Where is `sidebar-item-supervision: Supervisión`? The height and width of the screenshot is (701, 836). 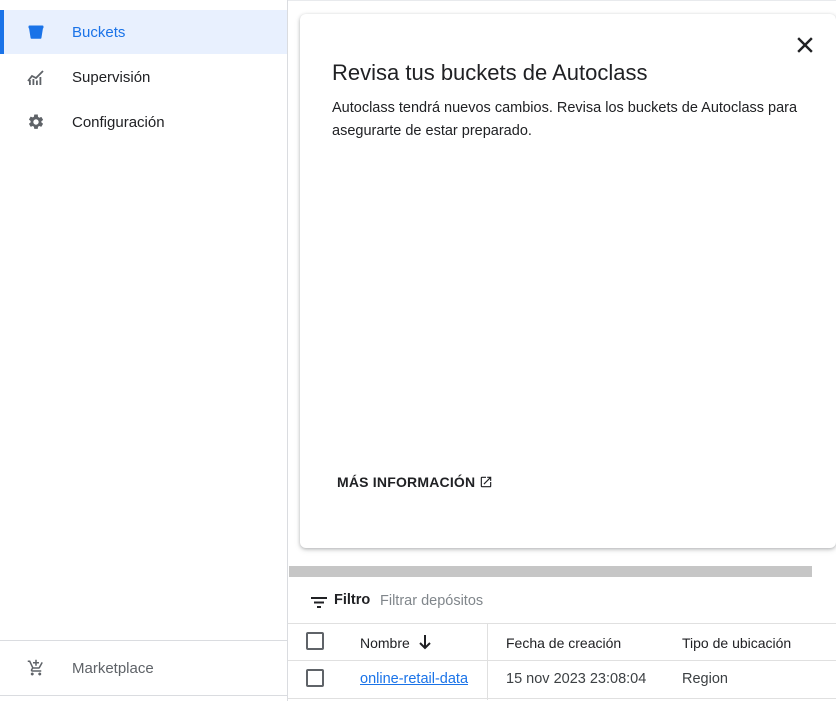
sidebar-item-supervision: Supervisión is located at coordinates (143, 77).